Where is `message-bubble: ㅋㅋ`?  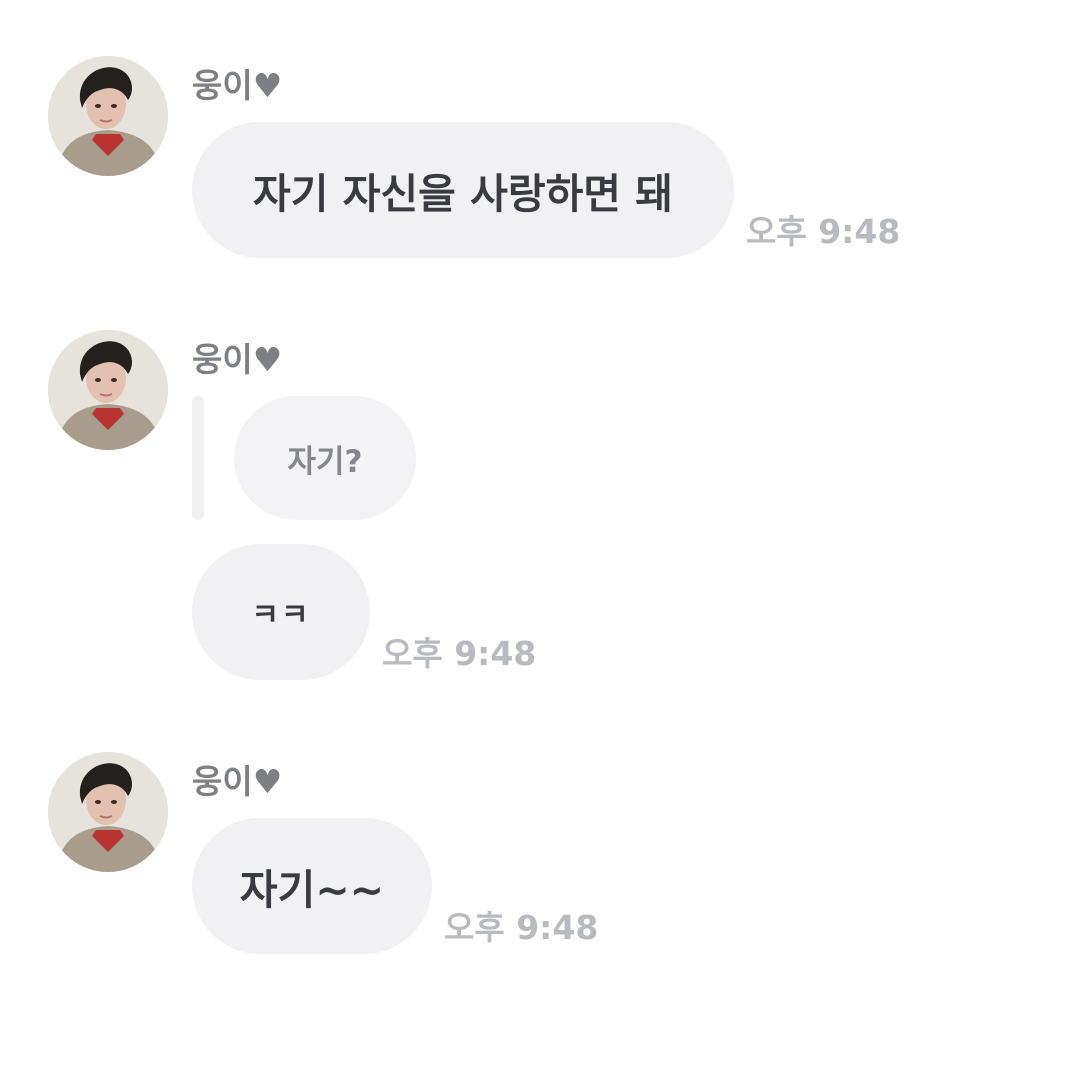 message-bubble: ㅋㅋ is located at coordinates (281, 612).